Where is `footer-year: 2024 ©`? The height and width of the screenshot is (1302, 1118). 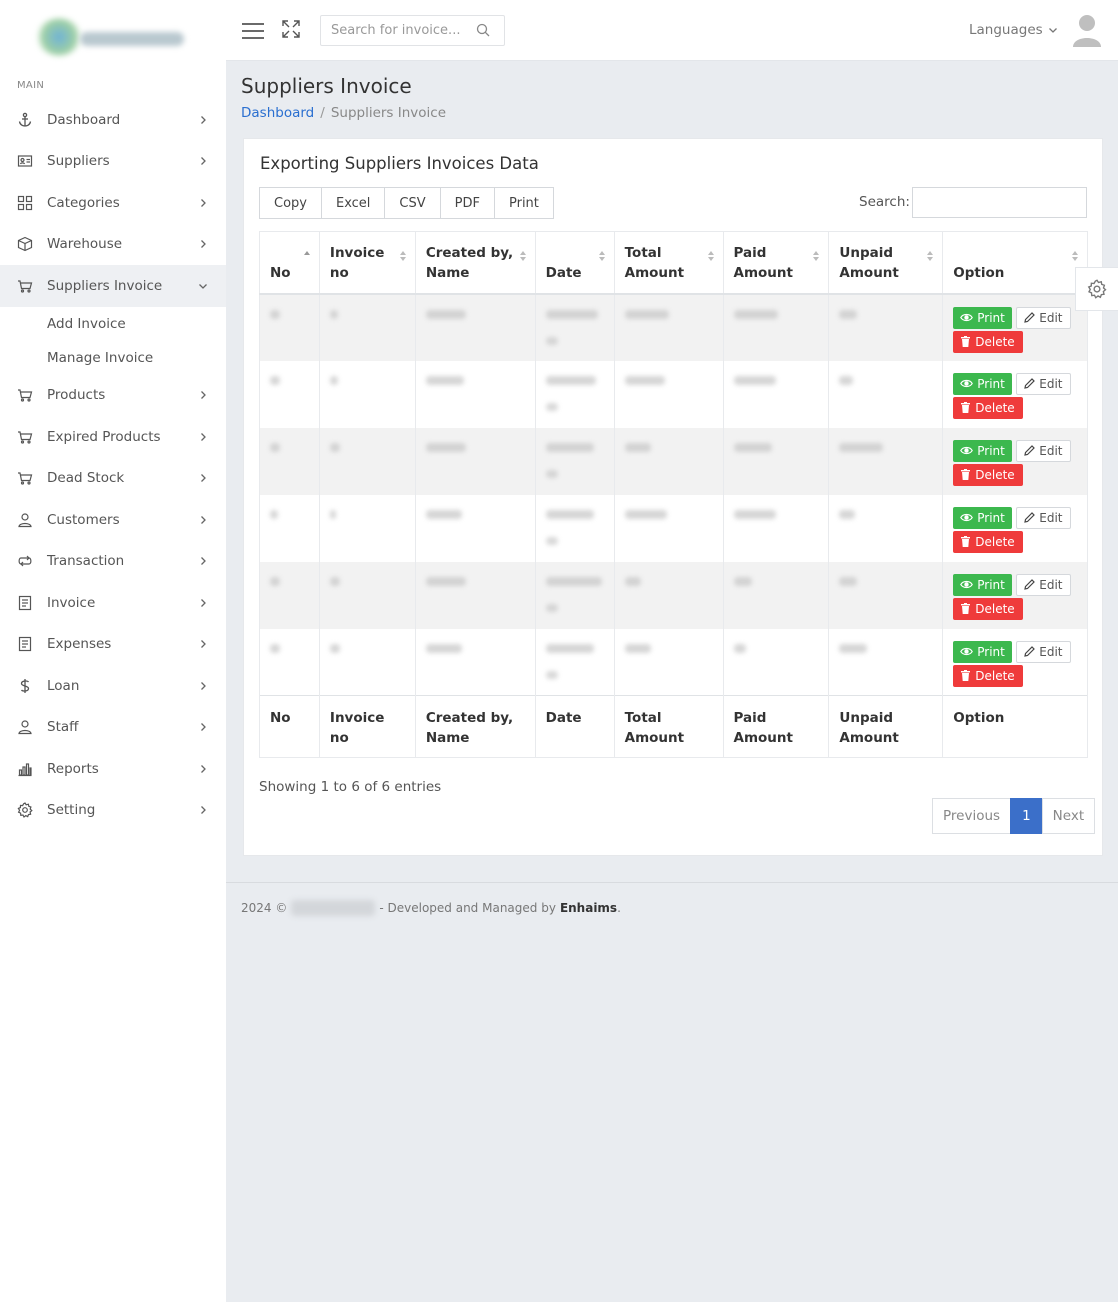
footer-year: 2024 © is located at coordinates (264, 908).